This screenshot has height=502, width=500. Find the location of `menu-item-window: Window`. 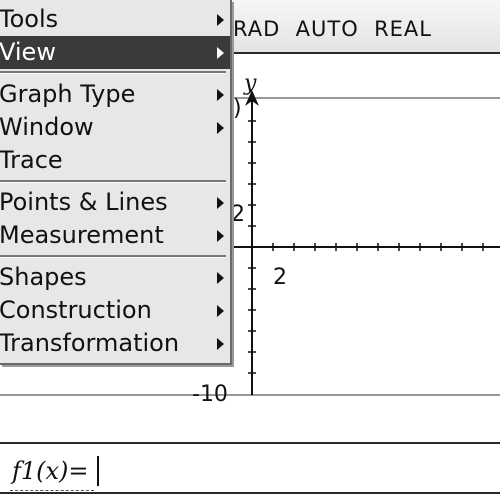

menu-item-window: Window is located at coordinates (115, 127).